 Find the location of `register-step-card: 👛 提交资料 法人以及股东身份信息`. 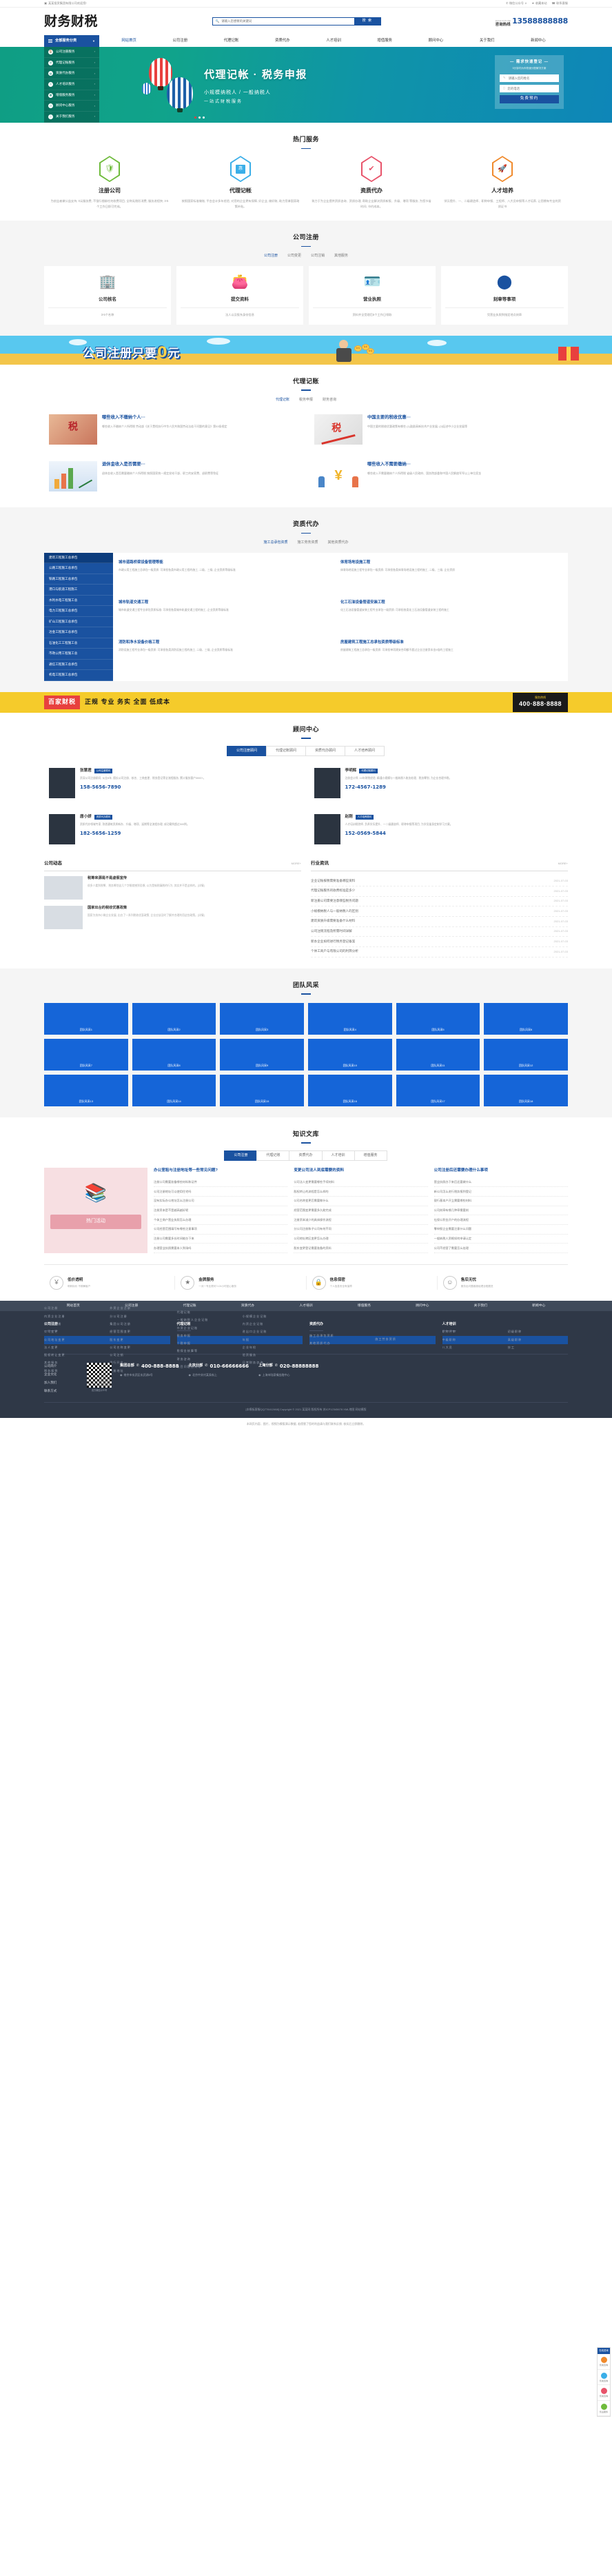

register-step-card: 👛 提交资料 法人以及股东身份信息 is located at coordinates (239, 295).